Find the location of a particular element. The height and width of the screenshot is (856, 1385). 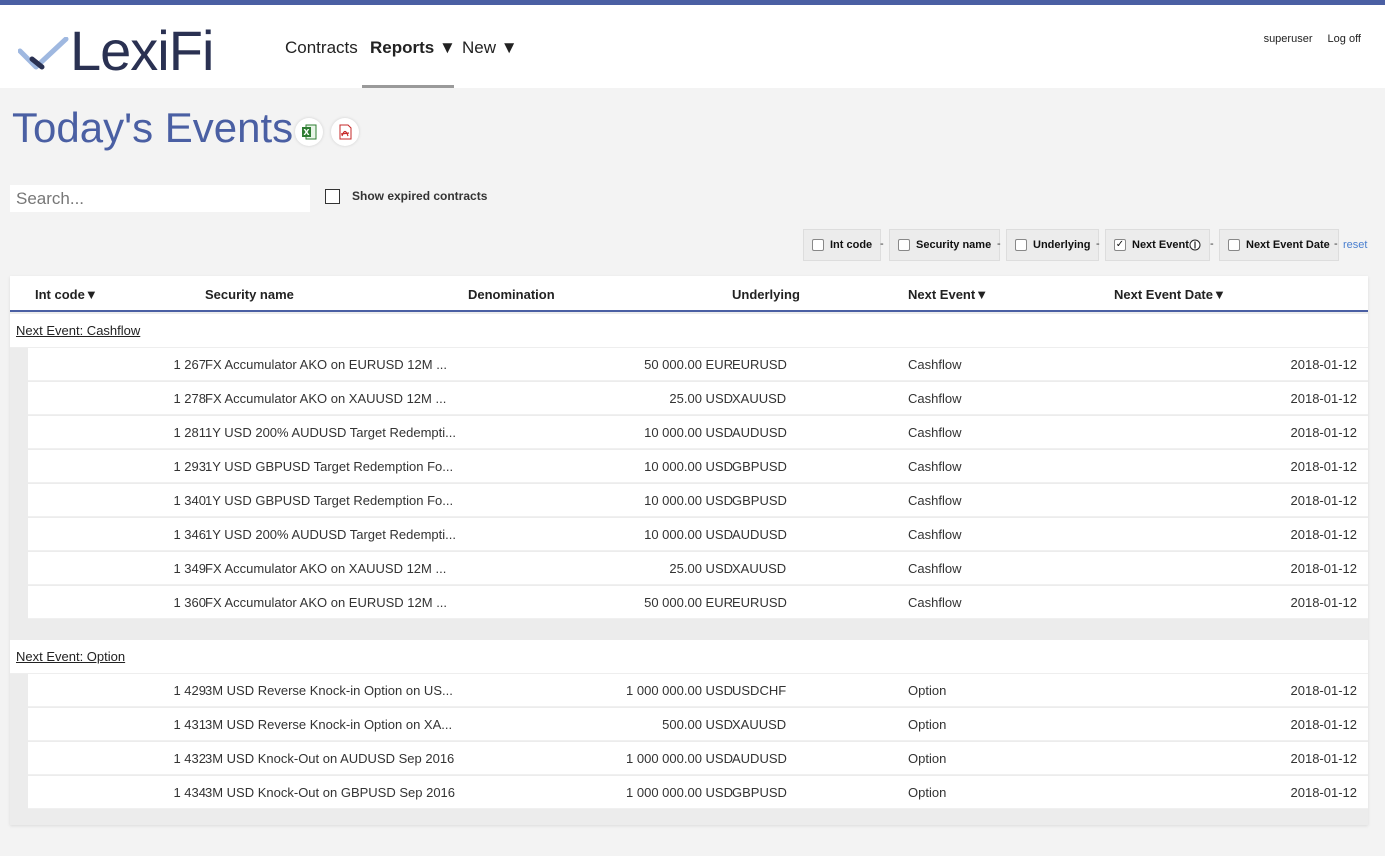

export-excel-button: X is located at coordinates (309, 132).